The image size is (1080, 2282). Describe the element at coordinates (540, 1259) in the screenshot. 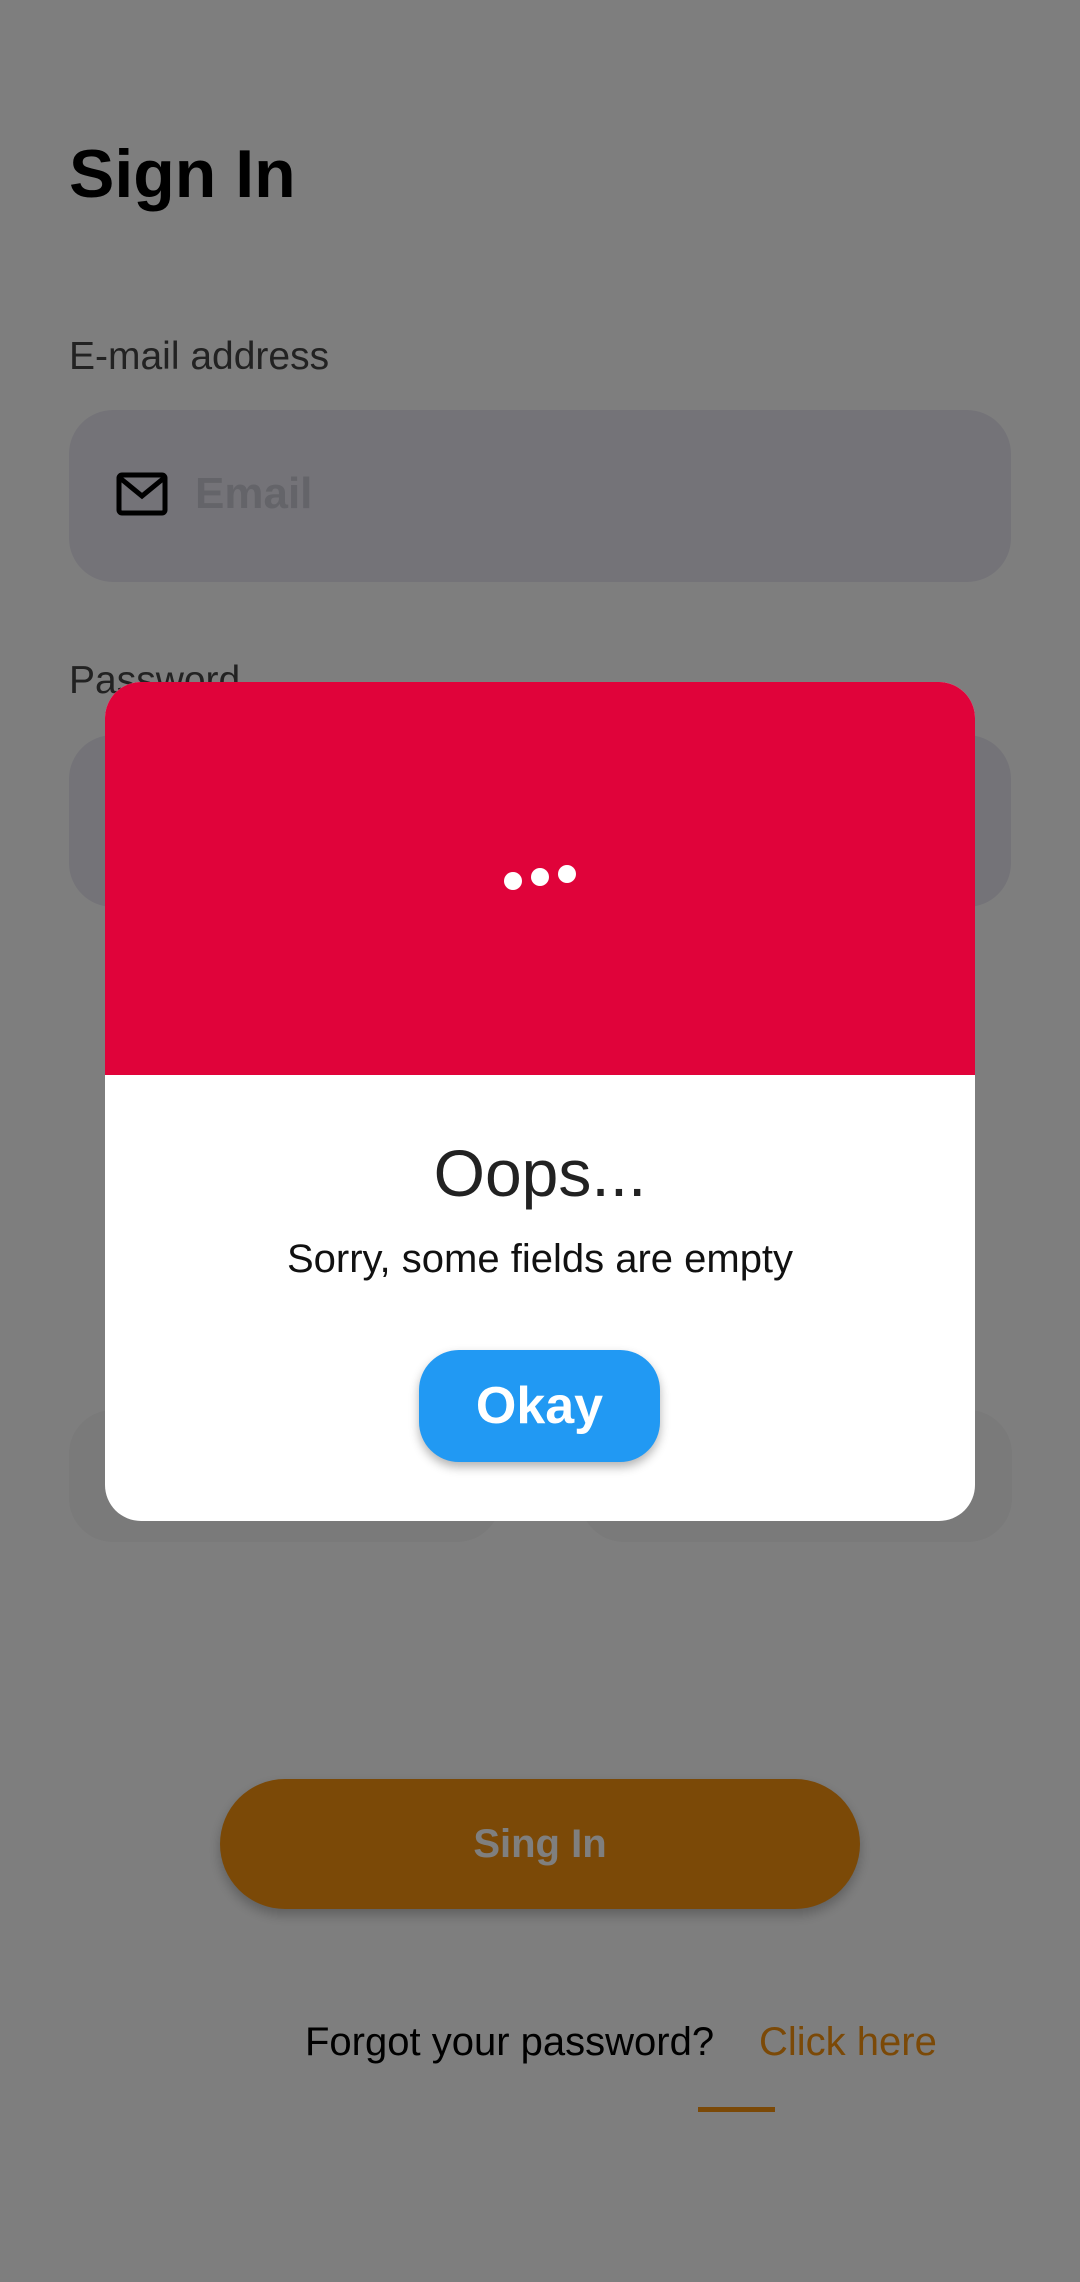

I see `dialog-message: Sorry, some fields are empty` at that location.